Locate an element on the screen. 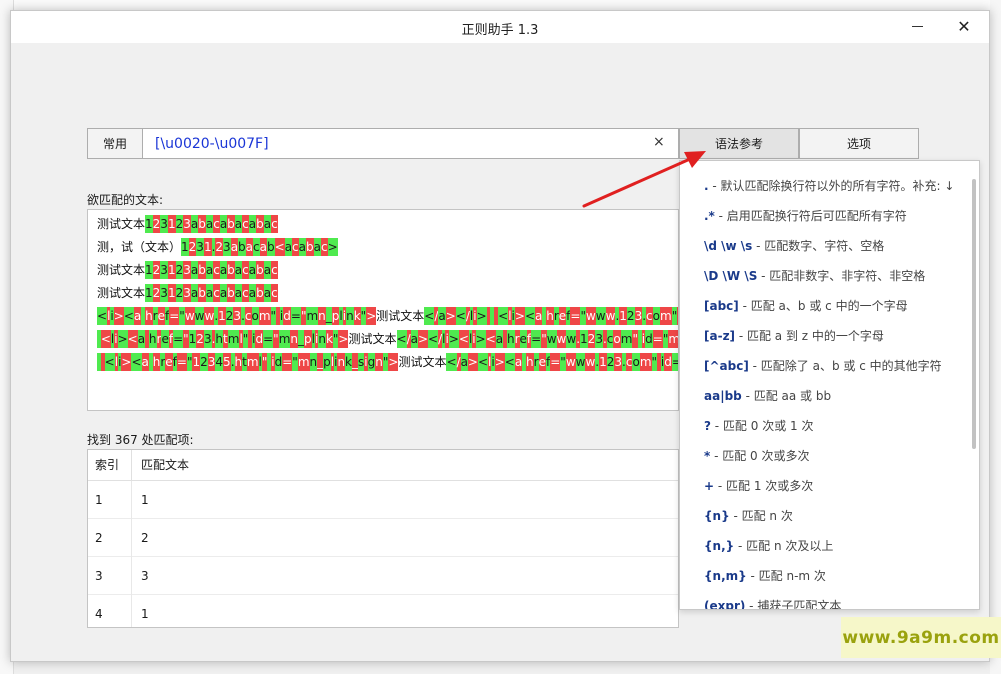 The height and width of the screenshot is (674, 1001). table-row: 2 2 is located at coordinates (383, 538).